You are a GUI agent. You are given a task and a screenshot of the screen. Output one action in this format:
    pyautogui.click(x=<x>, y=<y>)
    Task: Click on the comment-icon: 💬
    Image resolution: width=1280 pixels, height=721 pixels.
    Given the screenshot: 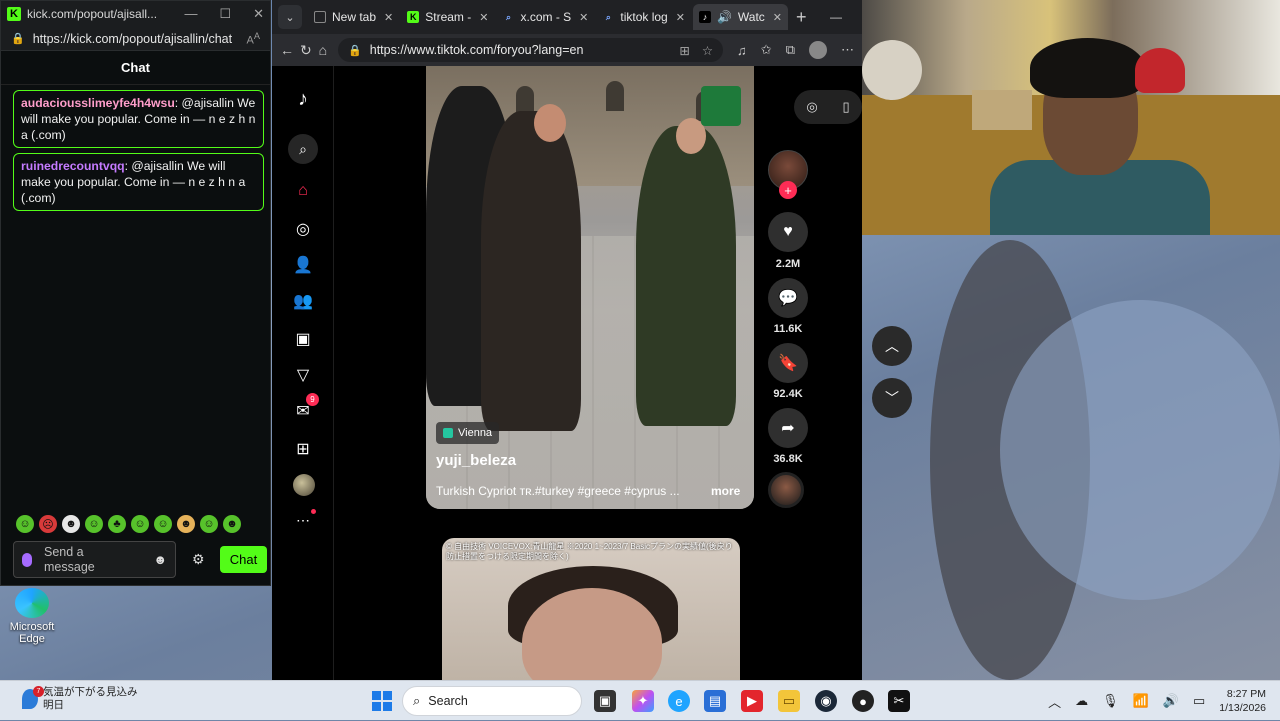 What is the action you would take?
    pyautogui.click(x=788, y=298)
    